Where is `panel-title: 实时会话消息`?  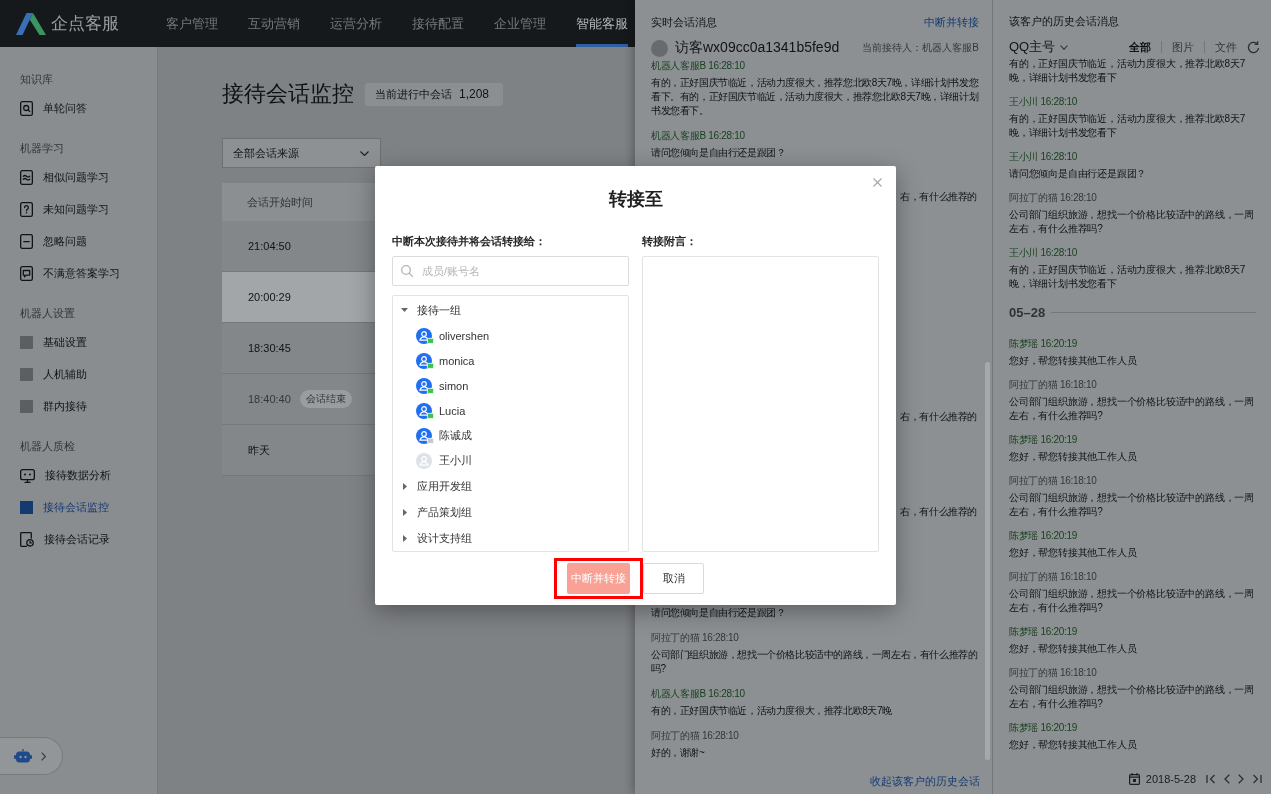 panel-title: 实时会话消息 is located at coordinates (684, 22).